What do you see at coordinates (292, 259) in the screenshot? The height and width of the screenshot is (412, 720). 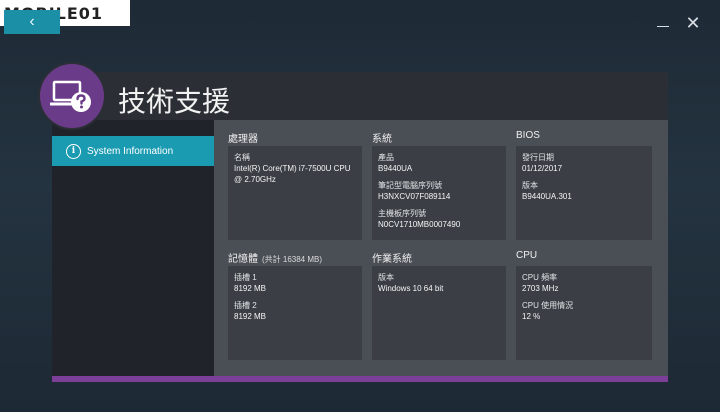 I see `memory-total: (共計 16384 MB)` at bounding box center [292, 259].